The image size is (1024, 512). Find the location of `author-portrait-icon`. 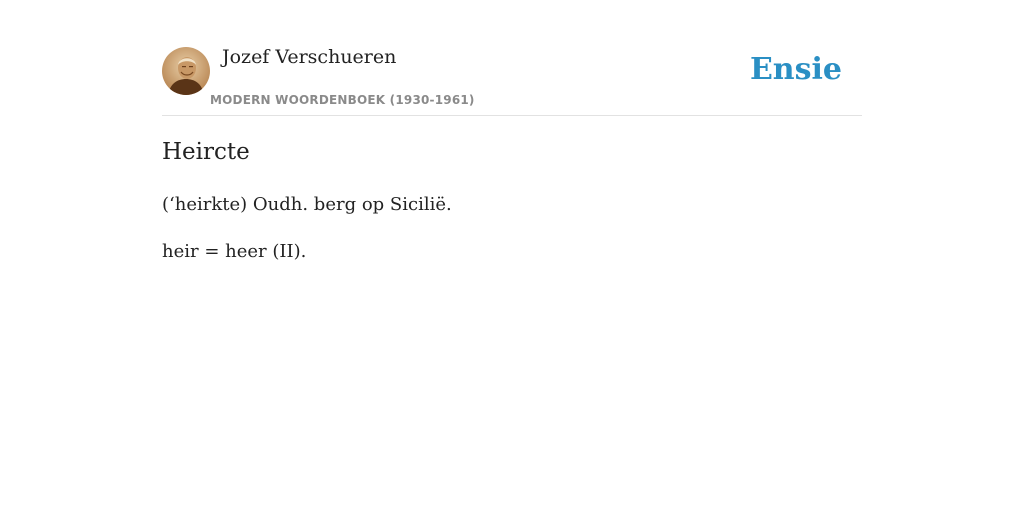

author-portrait-icon is located at coordinates (186, 71).